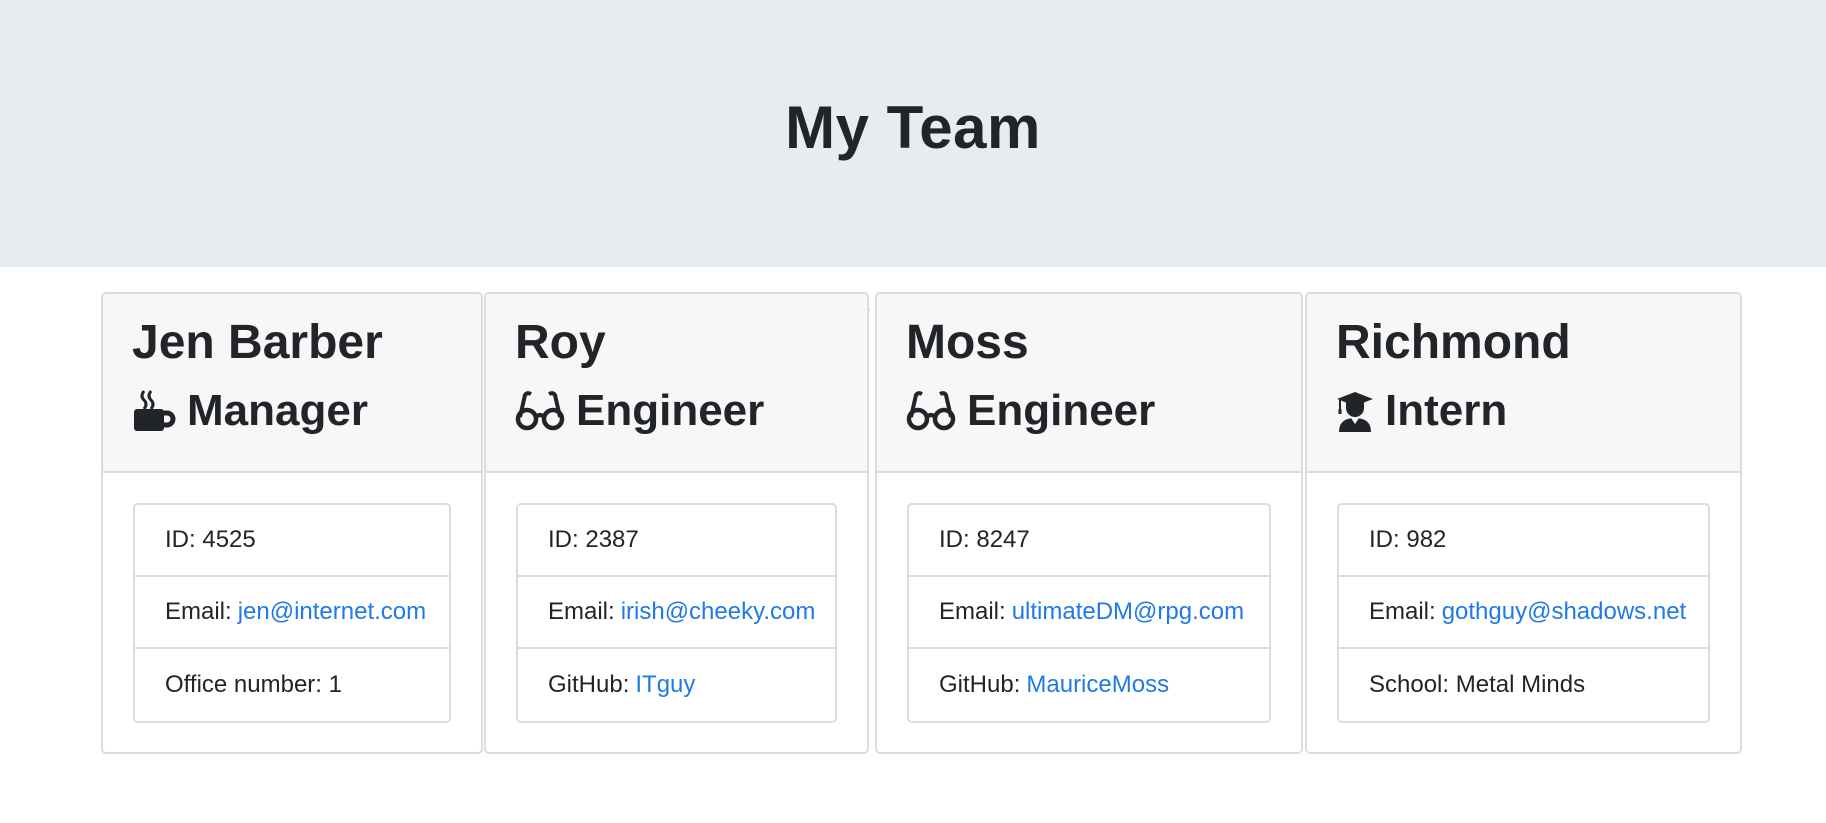 The width and height of the screenshot is (1826, 823). I want to click on employee-id: ID: 4525, so click(292, 541).